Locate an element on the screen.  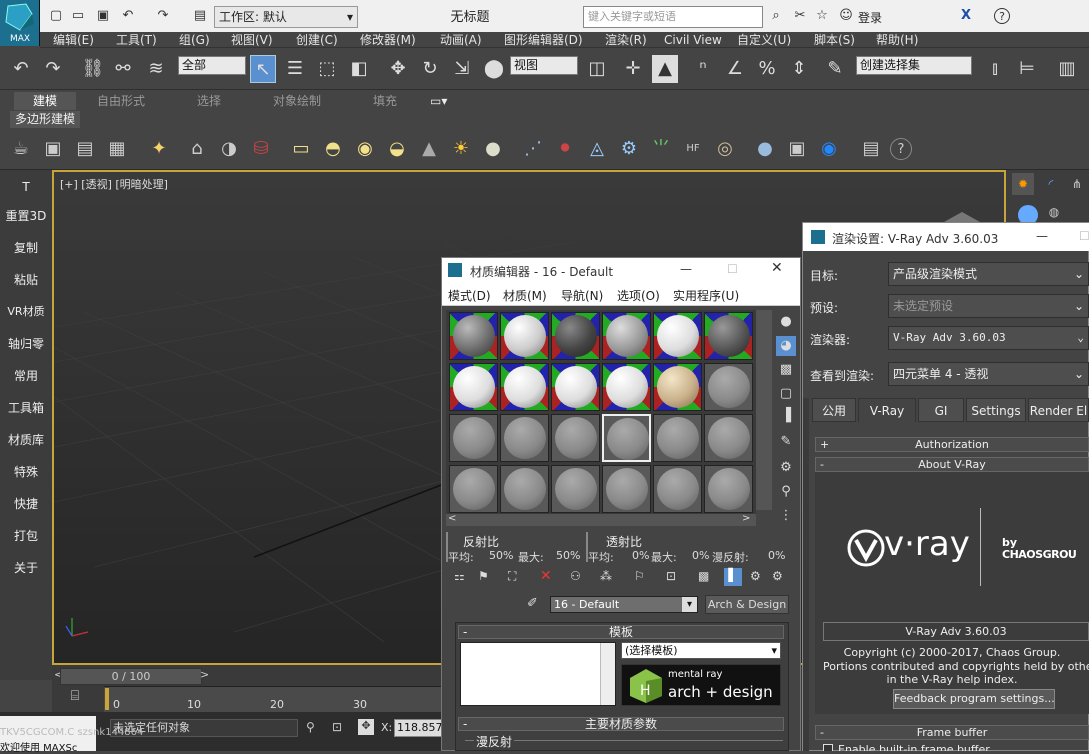
make-preview-icon: ✎ is located at coordinates (786, 442).